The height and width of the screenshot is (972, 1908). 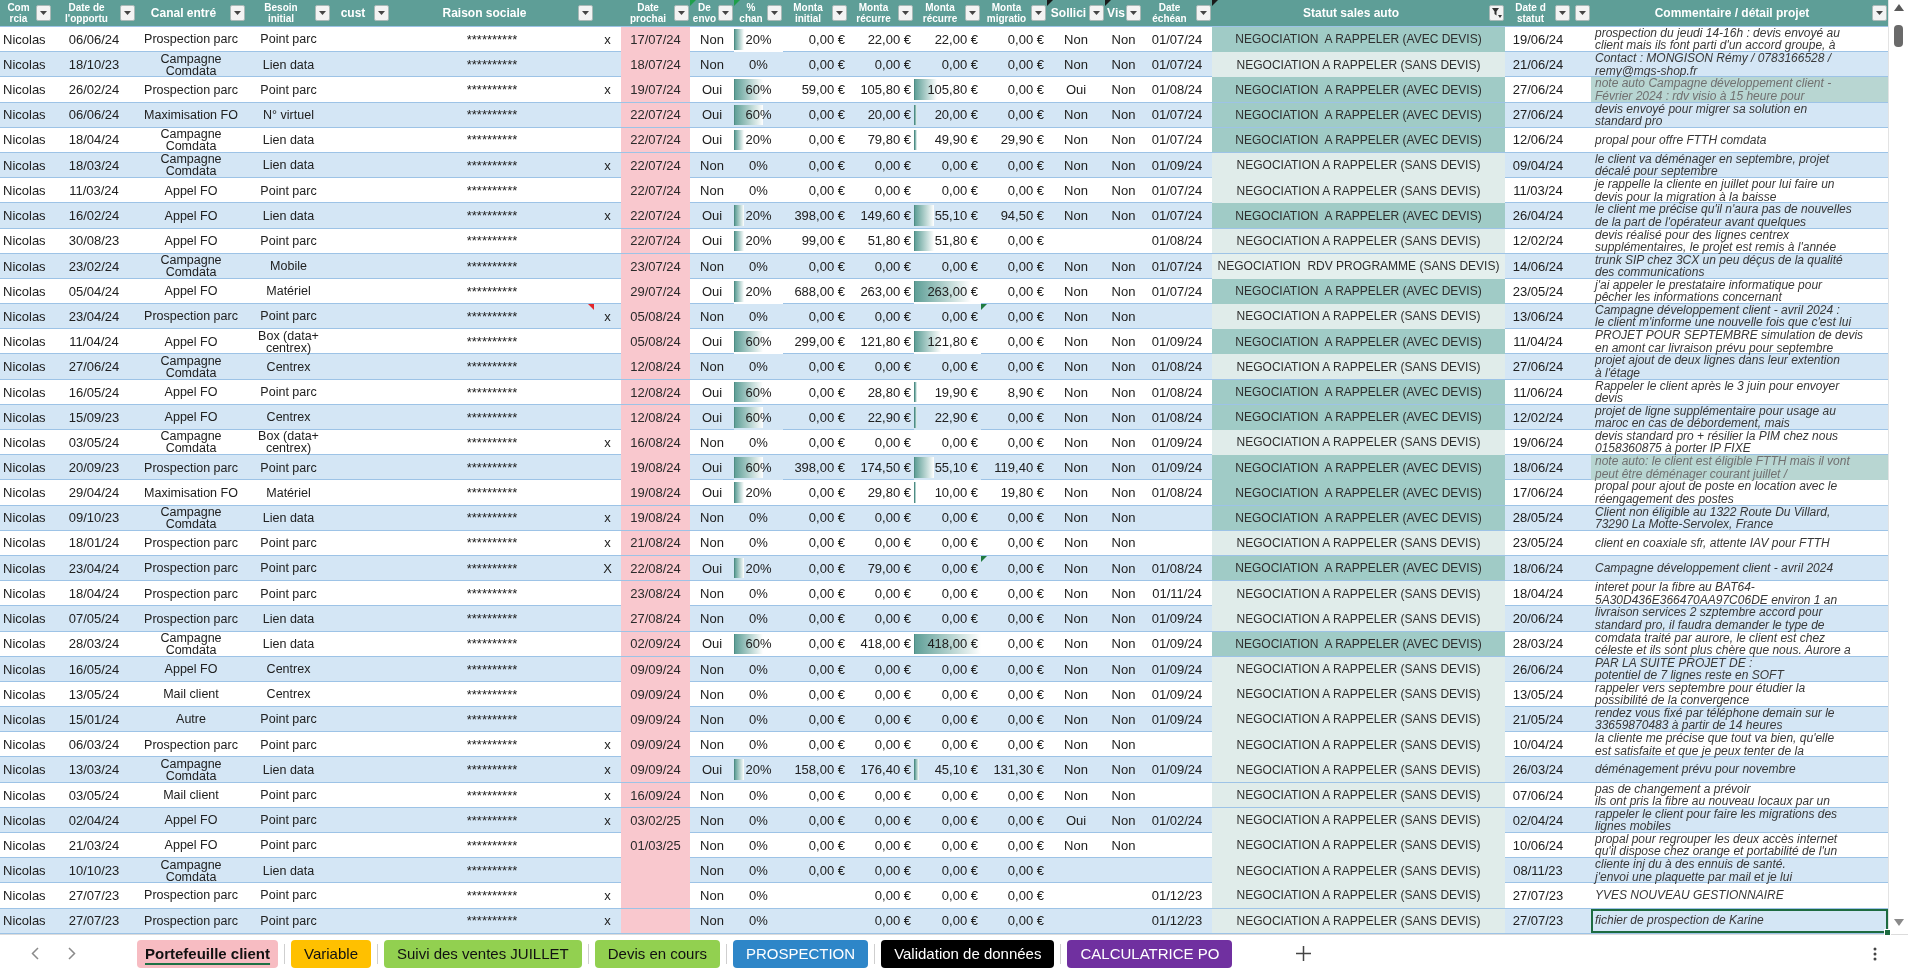 What do you see at coordinates (1538, 392) in the screenshot?
I see `status-date: 11/06/24` at bounding box center [1538, 392].